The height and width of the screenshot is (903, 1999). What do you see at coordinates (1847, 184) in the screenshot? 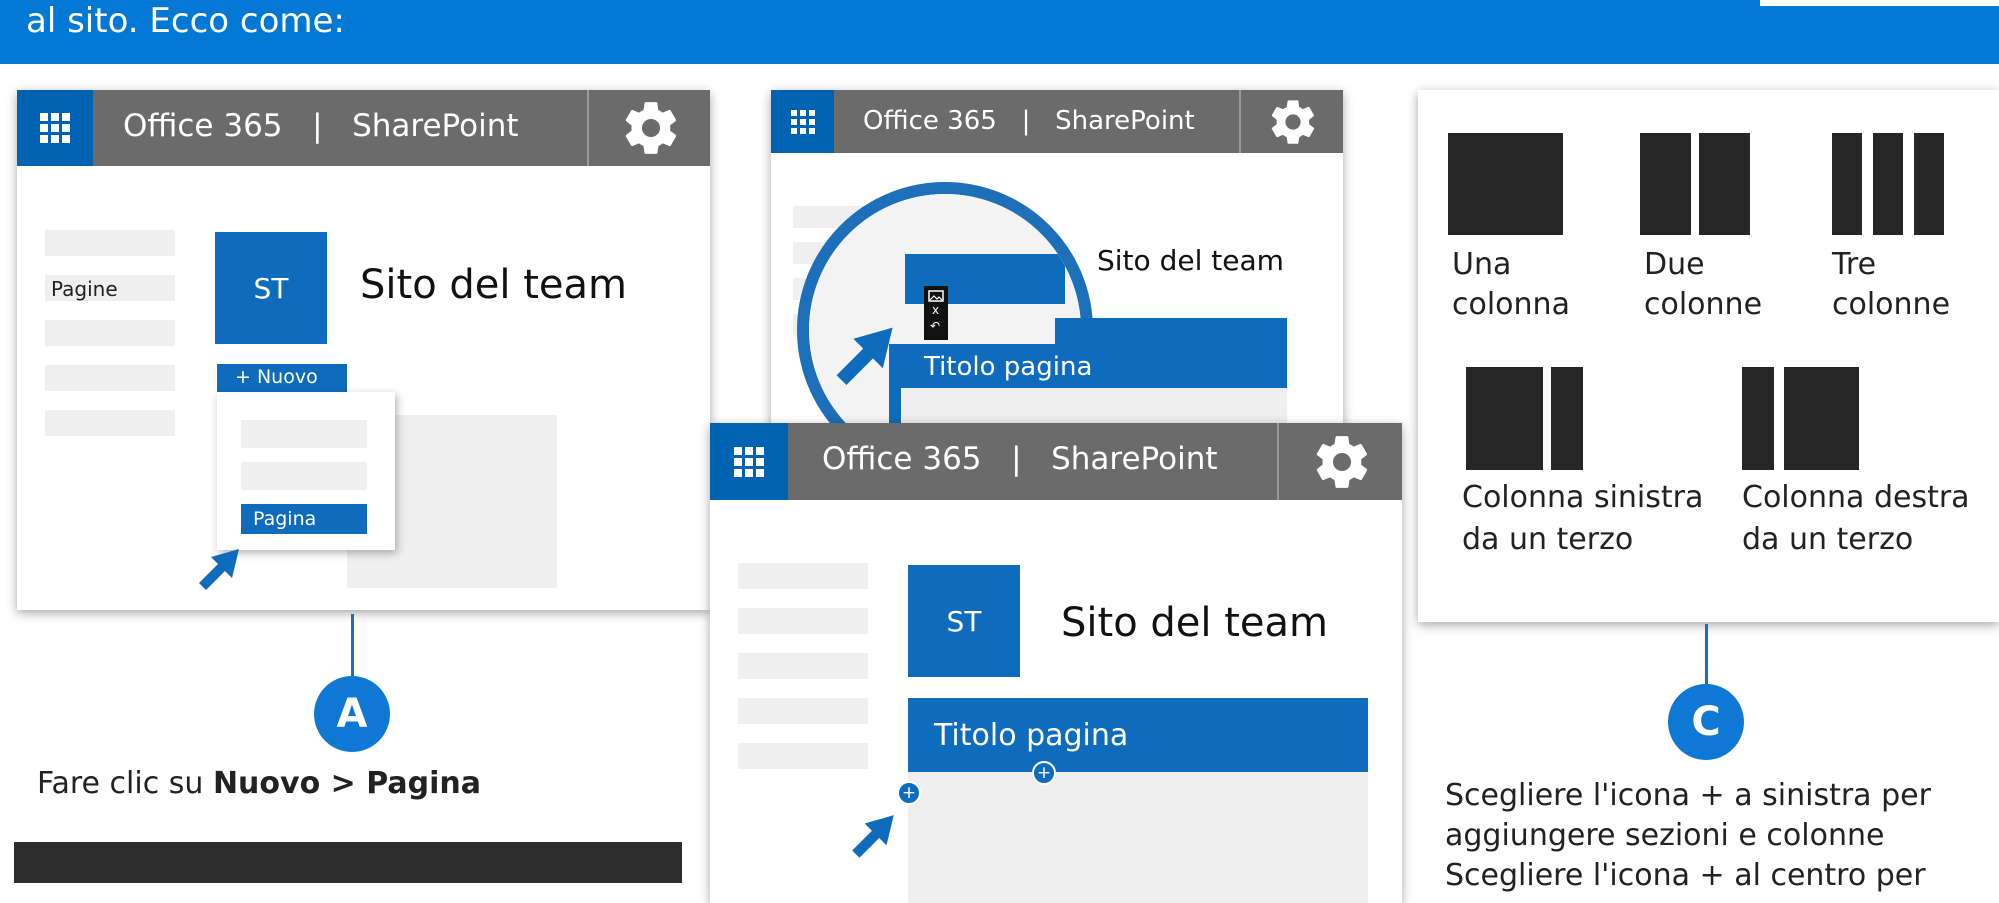
I see `three-column-layout-icon-left` at bounding box center [1847, 184].